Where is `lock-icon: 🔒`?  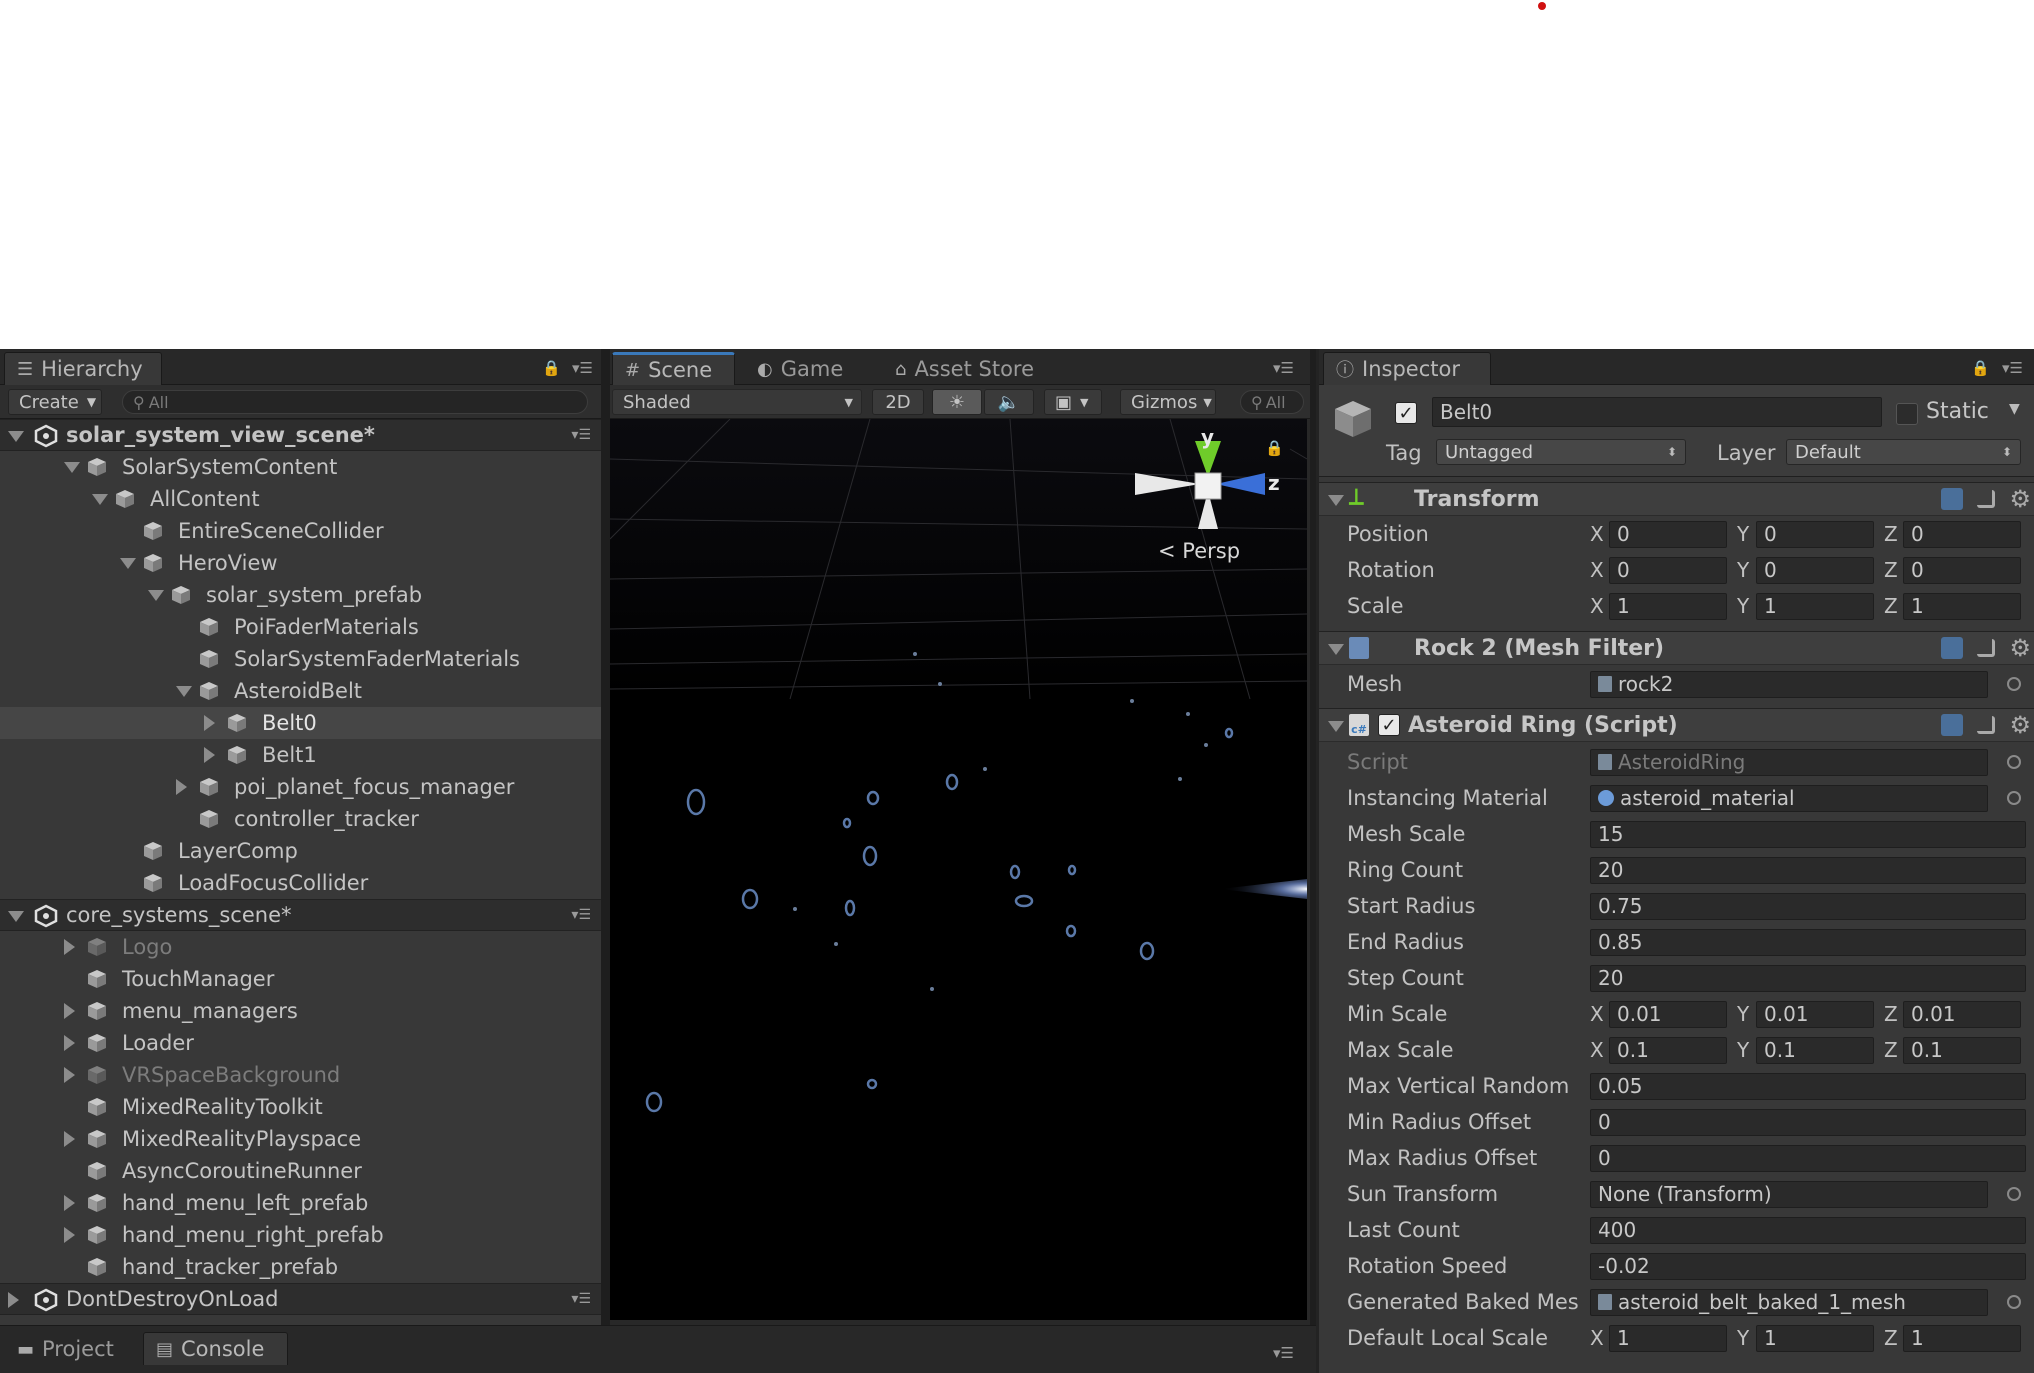 lock-icon: 🔒 is located at coordinates (1980, 368).